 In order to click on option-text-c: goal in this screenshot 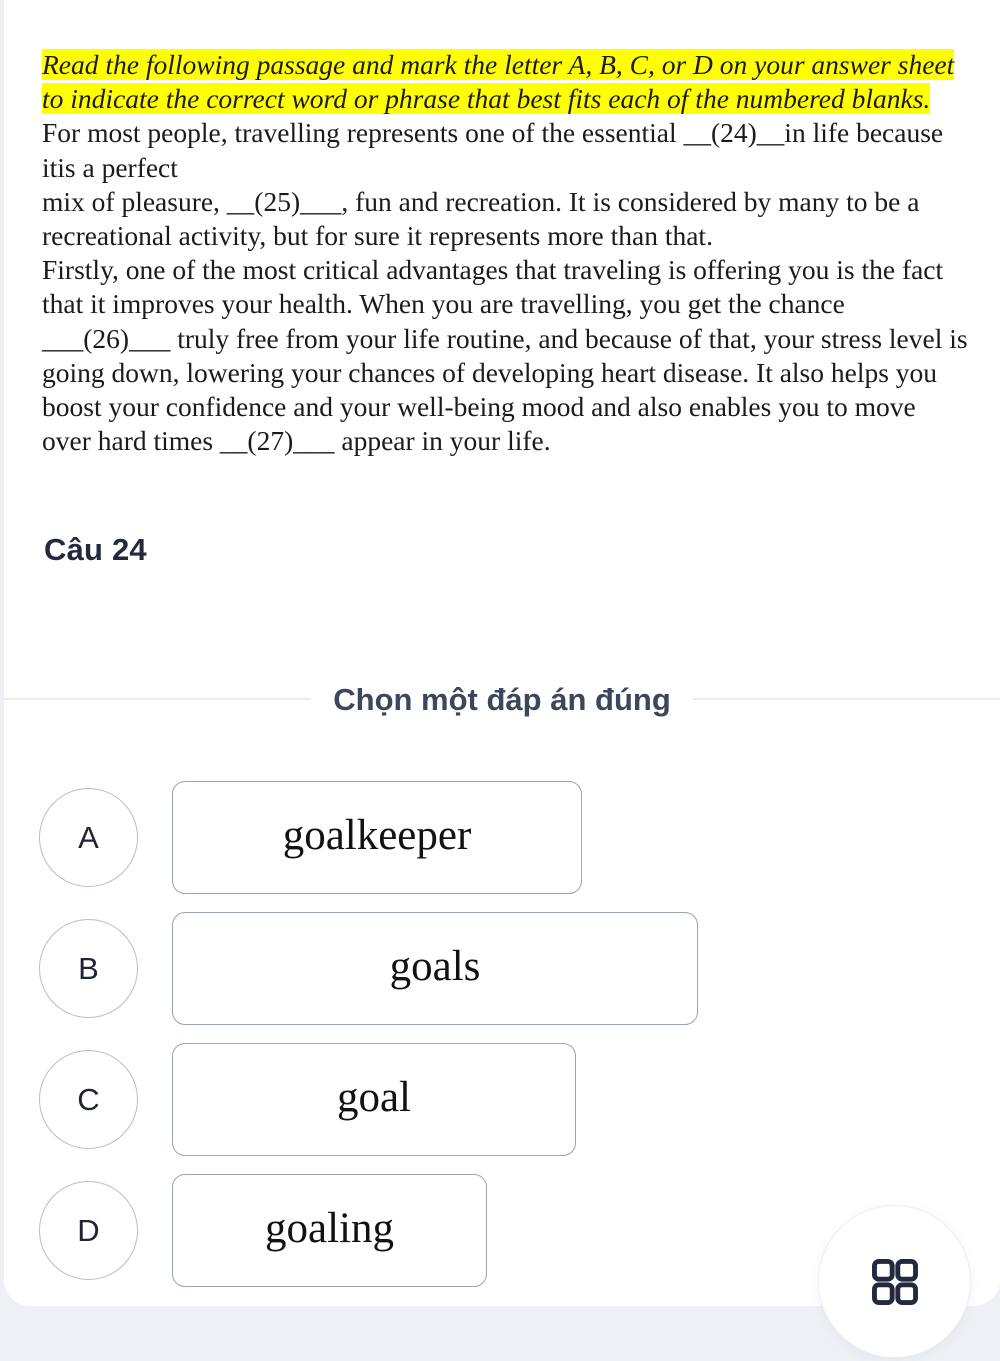, I will do `click(374, 1097)`.